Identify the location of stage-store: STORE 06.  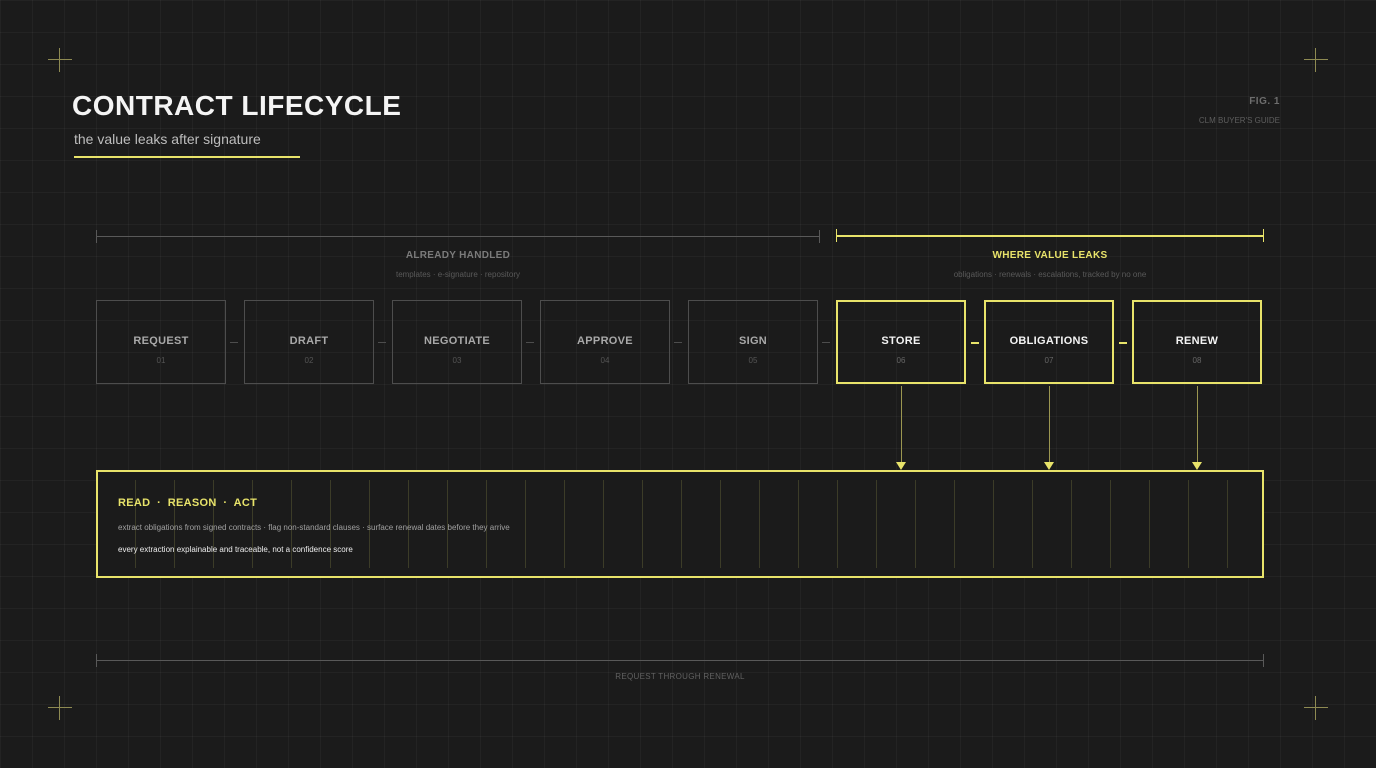
(901, 342).